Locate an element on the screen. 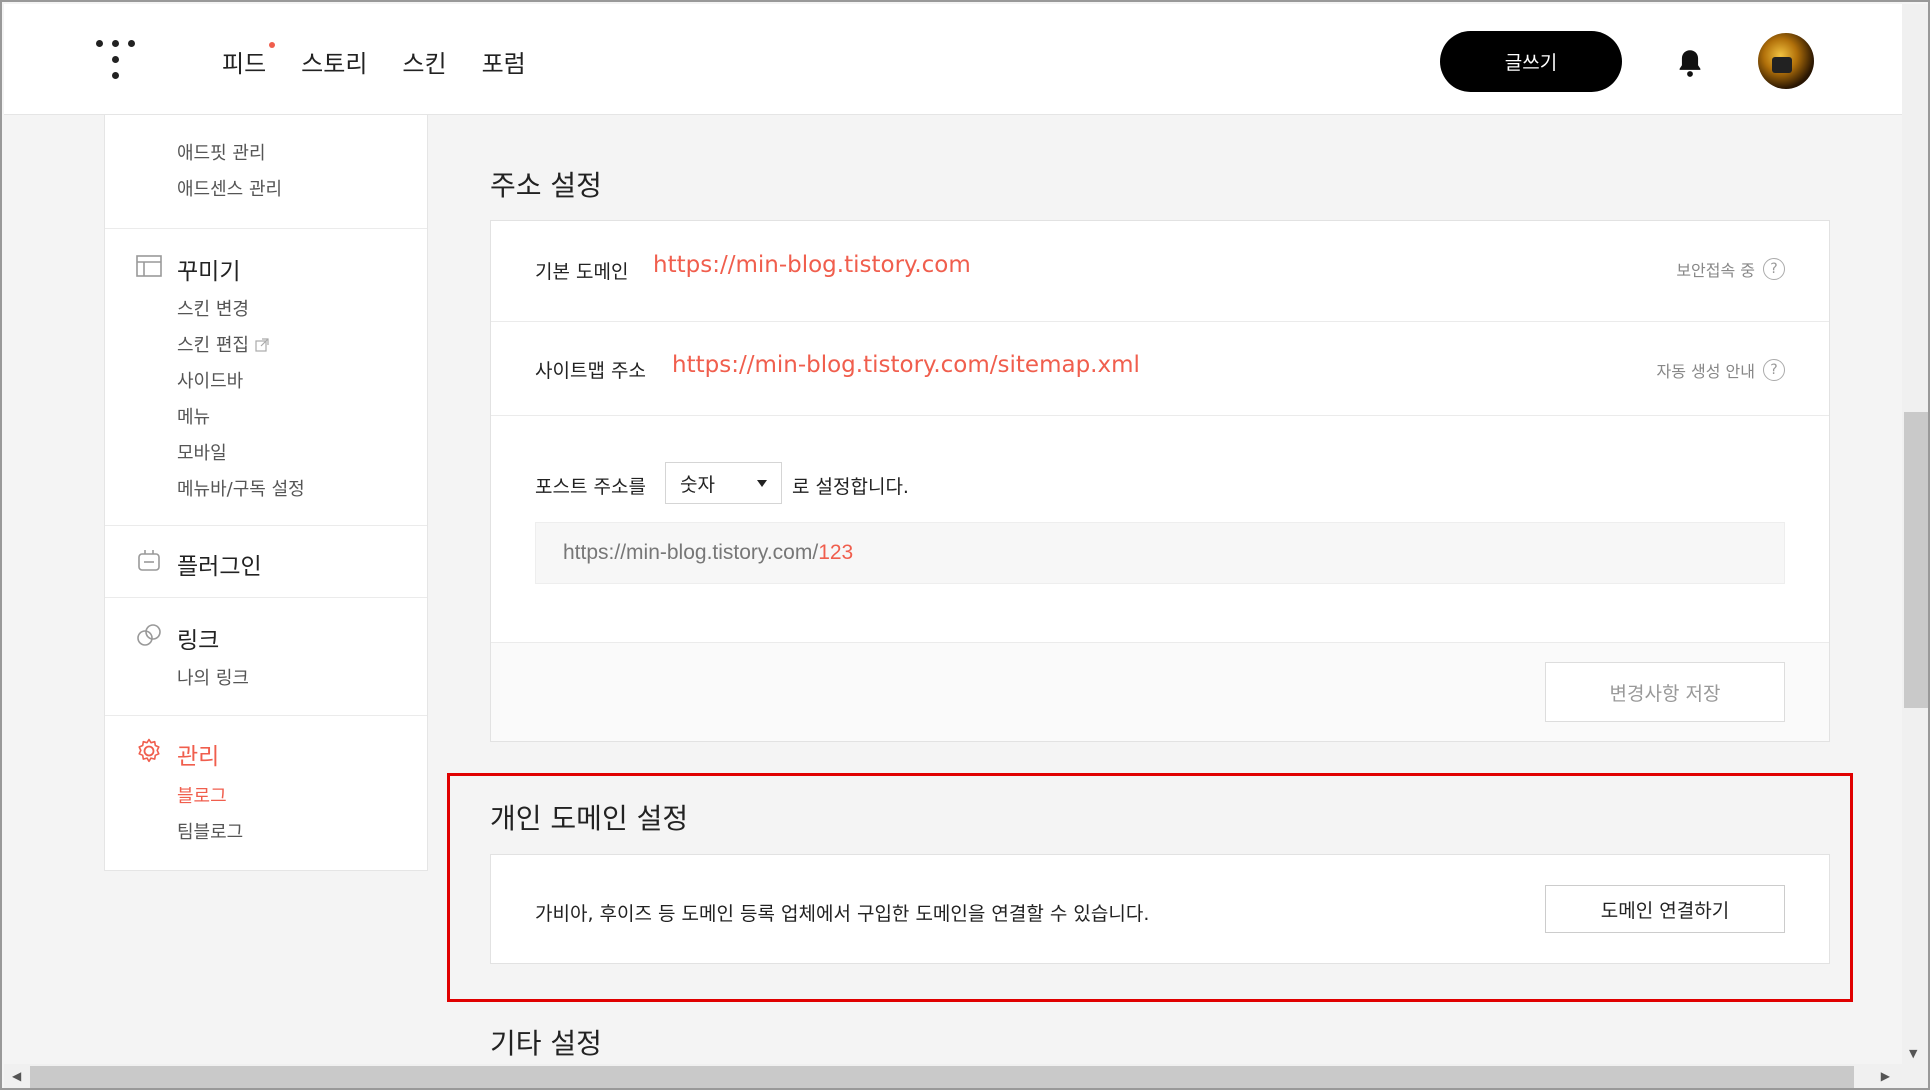  sidebar-section-ads: 애드핏 관리 애드센스 관리 is located at coordinates (266, 172).